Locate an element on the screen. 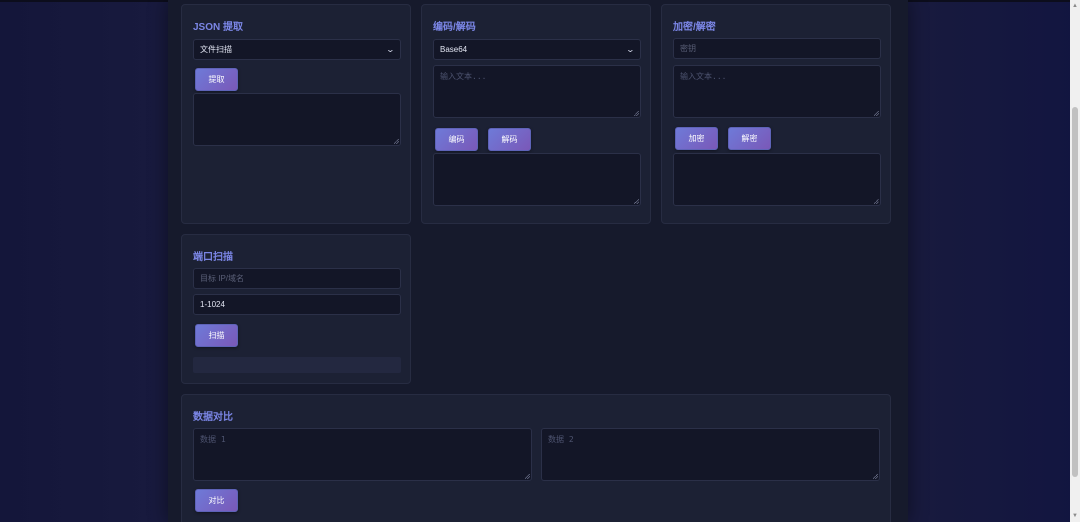 This screenshot has height=522, width=1080. decrypt-button: 解密 is located at coordinates (749, 138).